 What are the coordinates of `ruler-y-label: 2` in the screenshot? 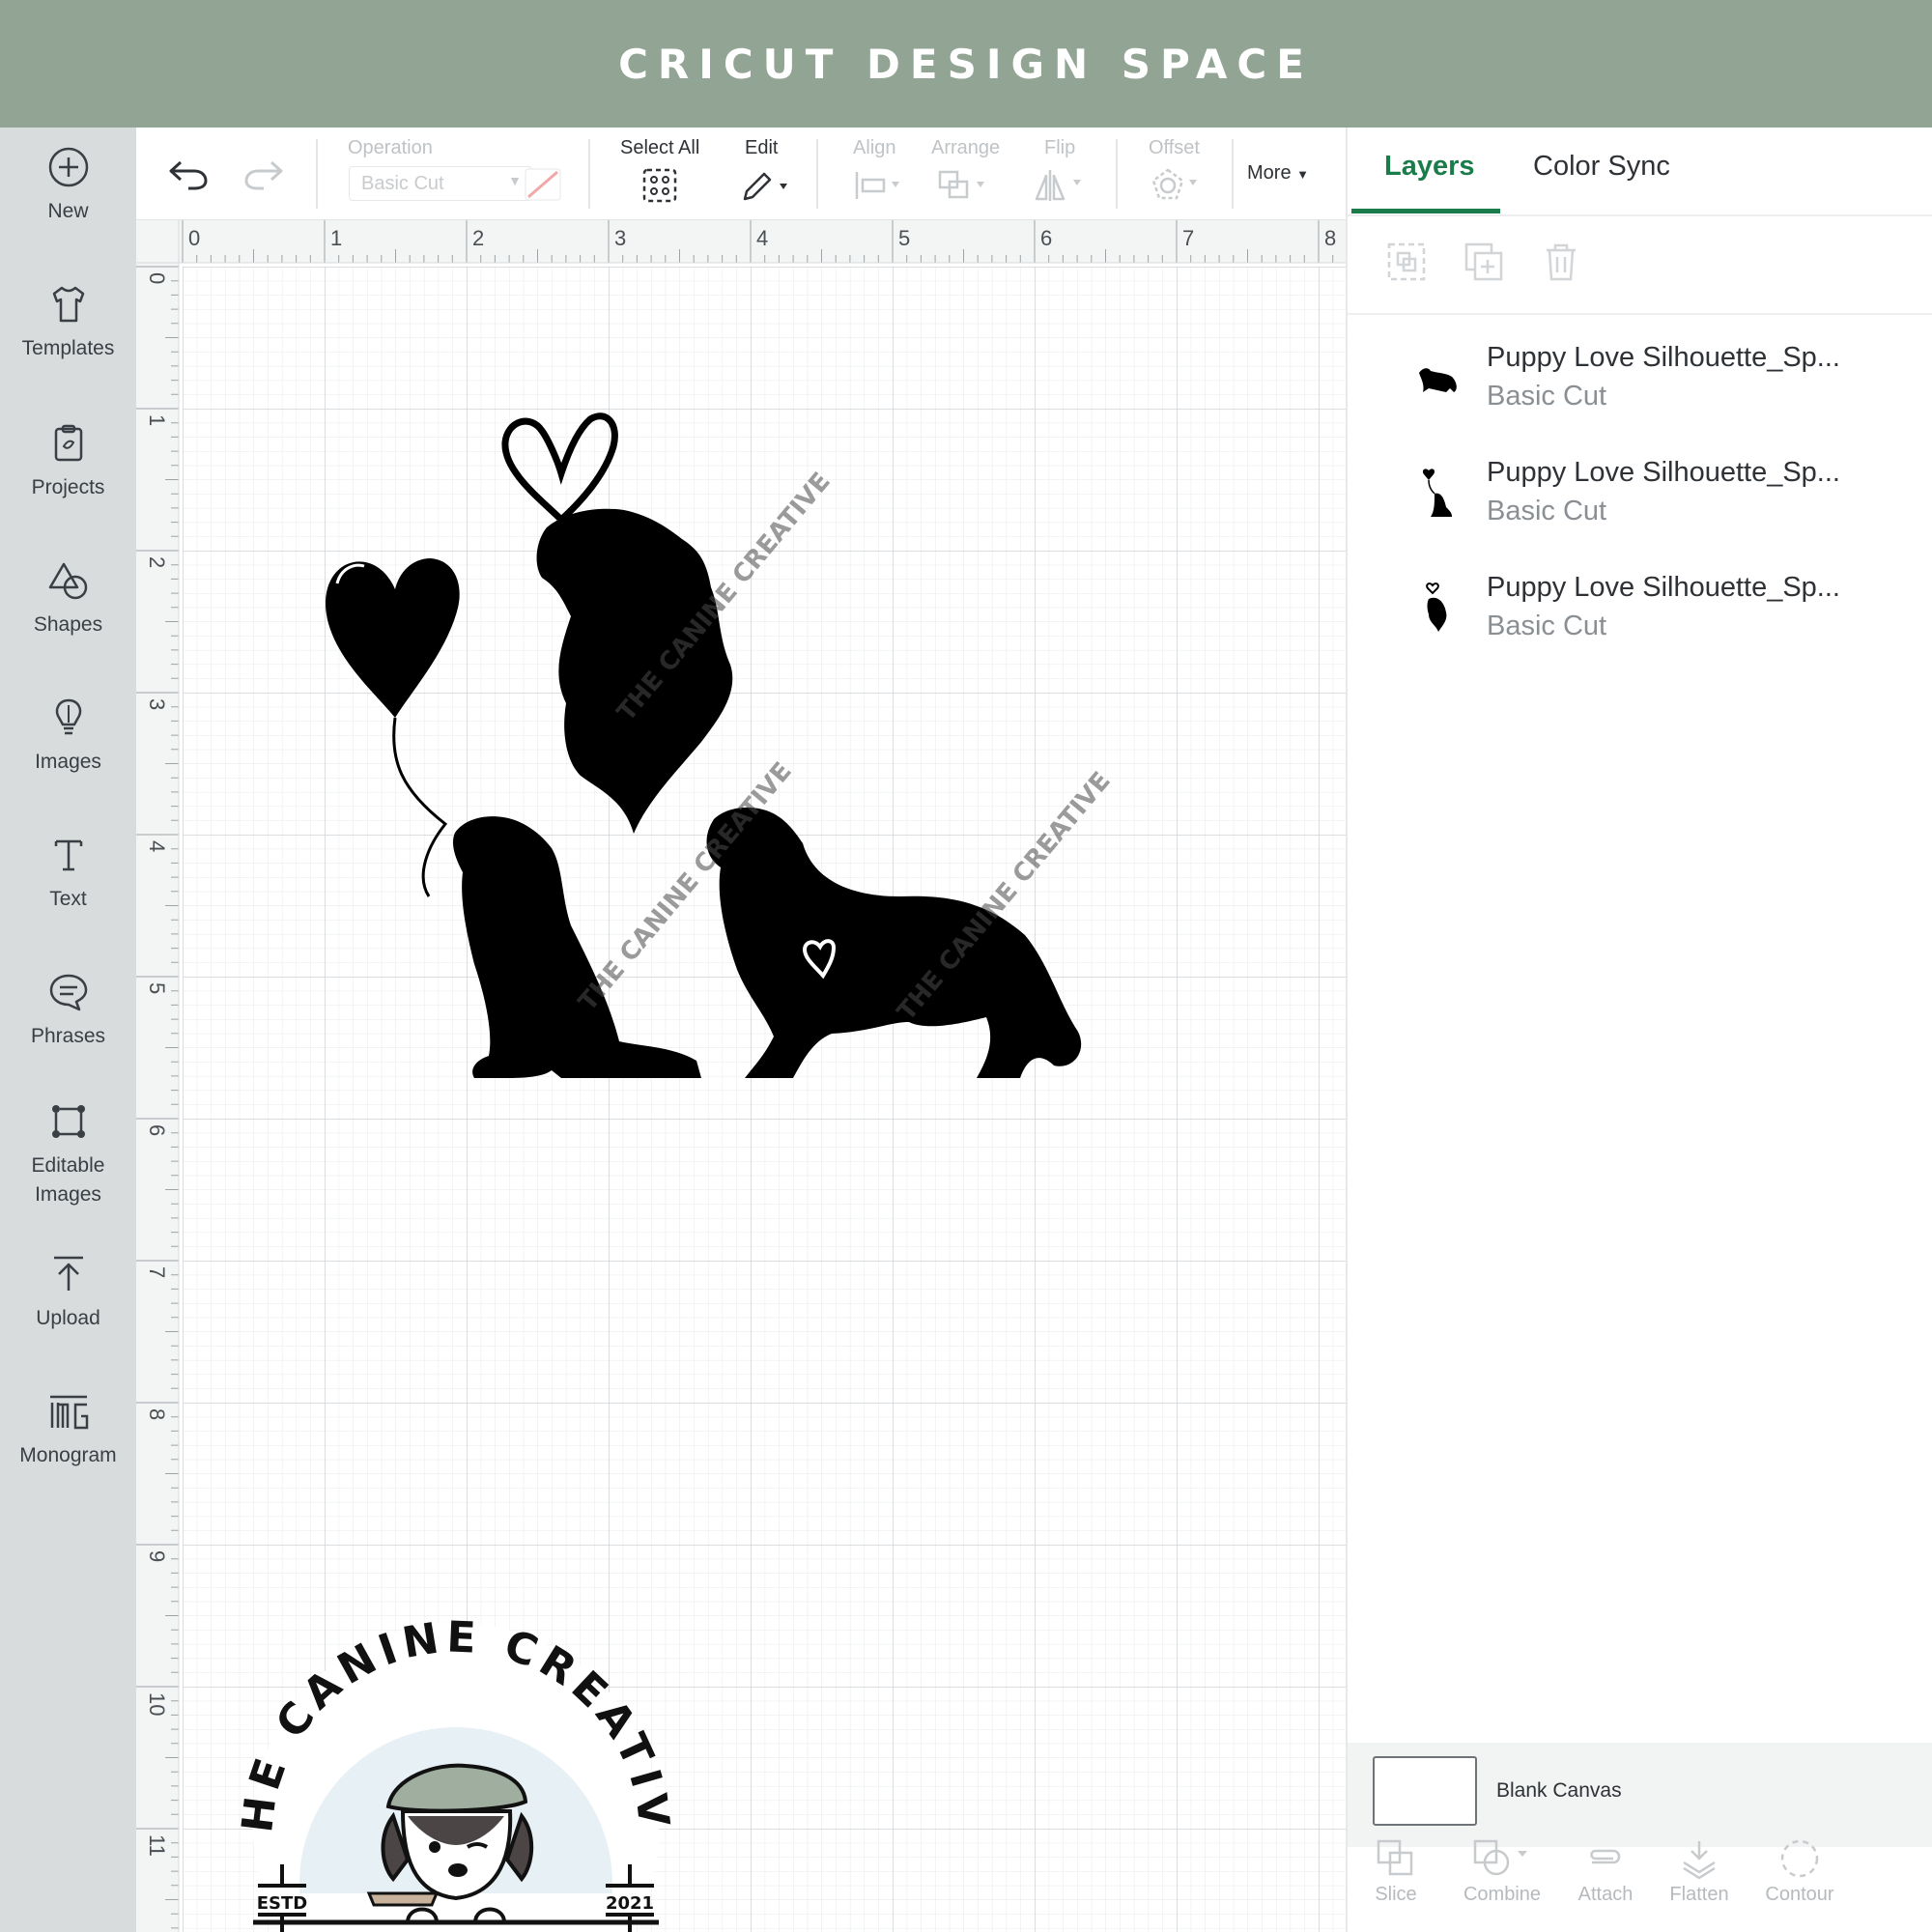 It's located at (157, 562).